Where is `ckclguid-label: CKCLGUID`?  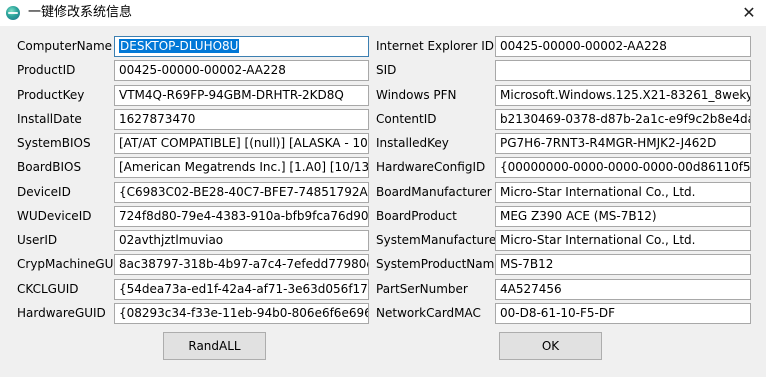 ckclguid-label: CKCLGUID is located at coordinates (48, 289).